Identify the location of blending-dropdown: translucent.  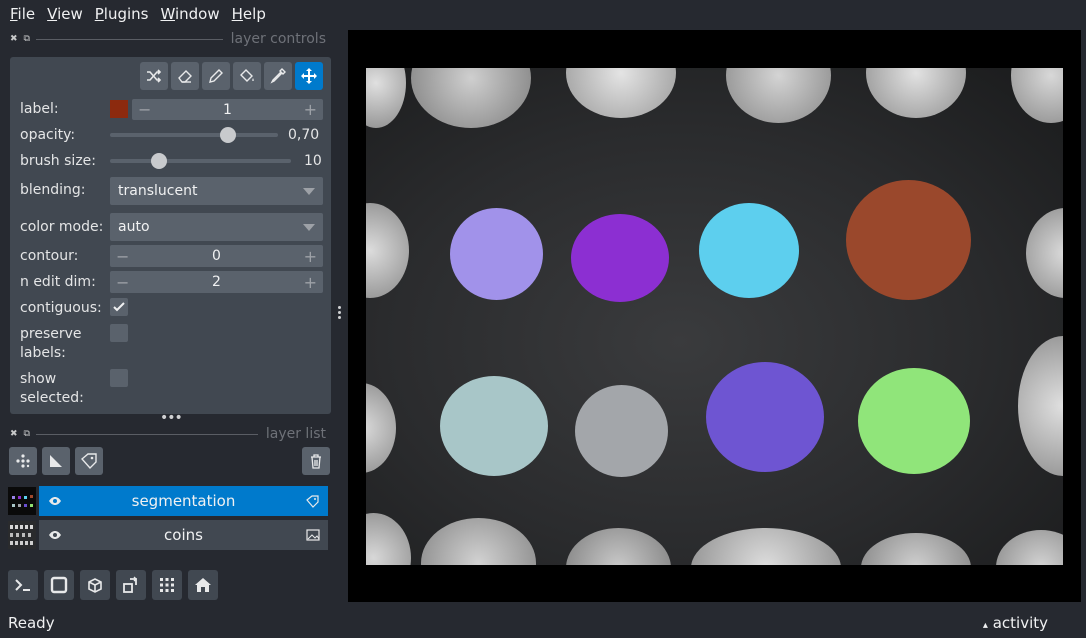
(216, 191).